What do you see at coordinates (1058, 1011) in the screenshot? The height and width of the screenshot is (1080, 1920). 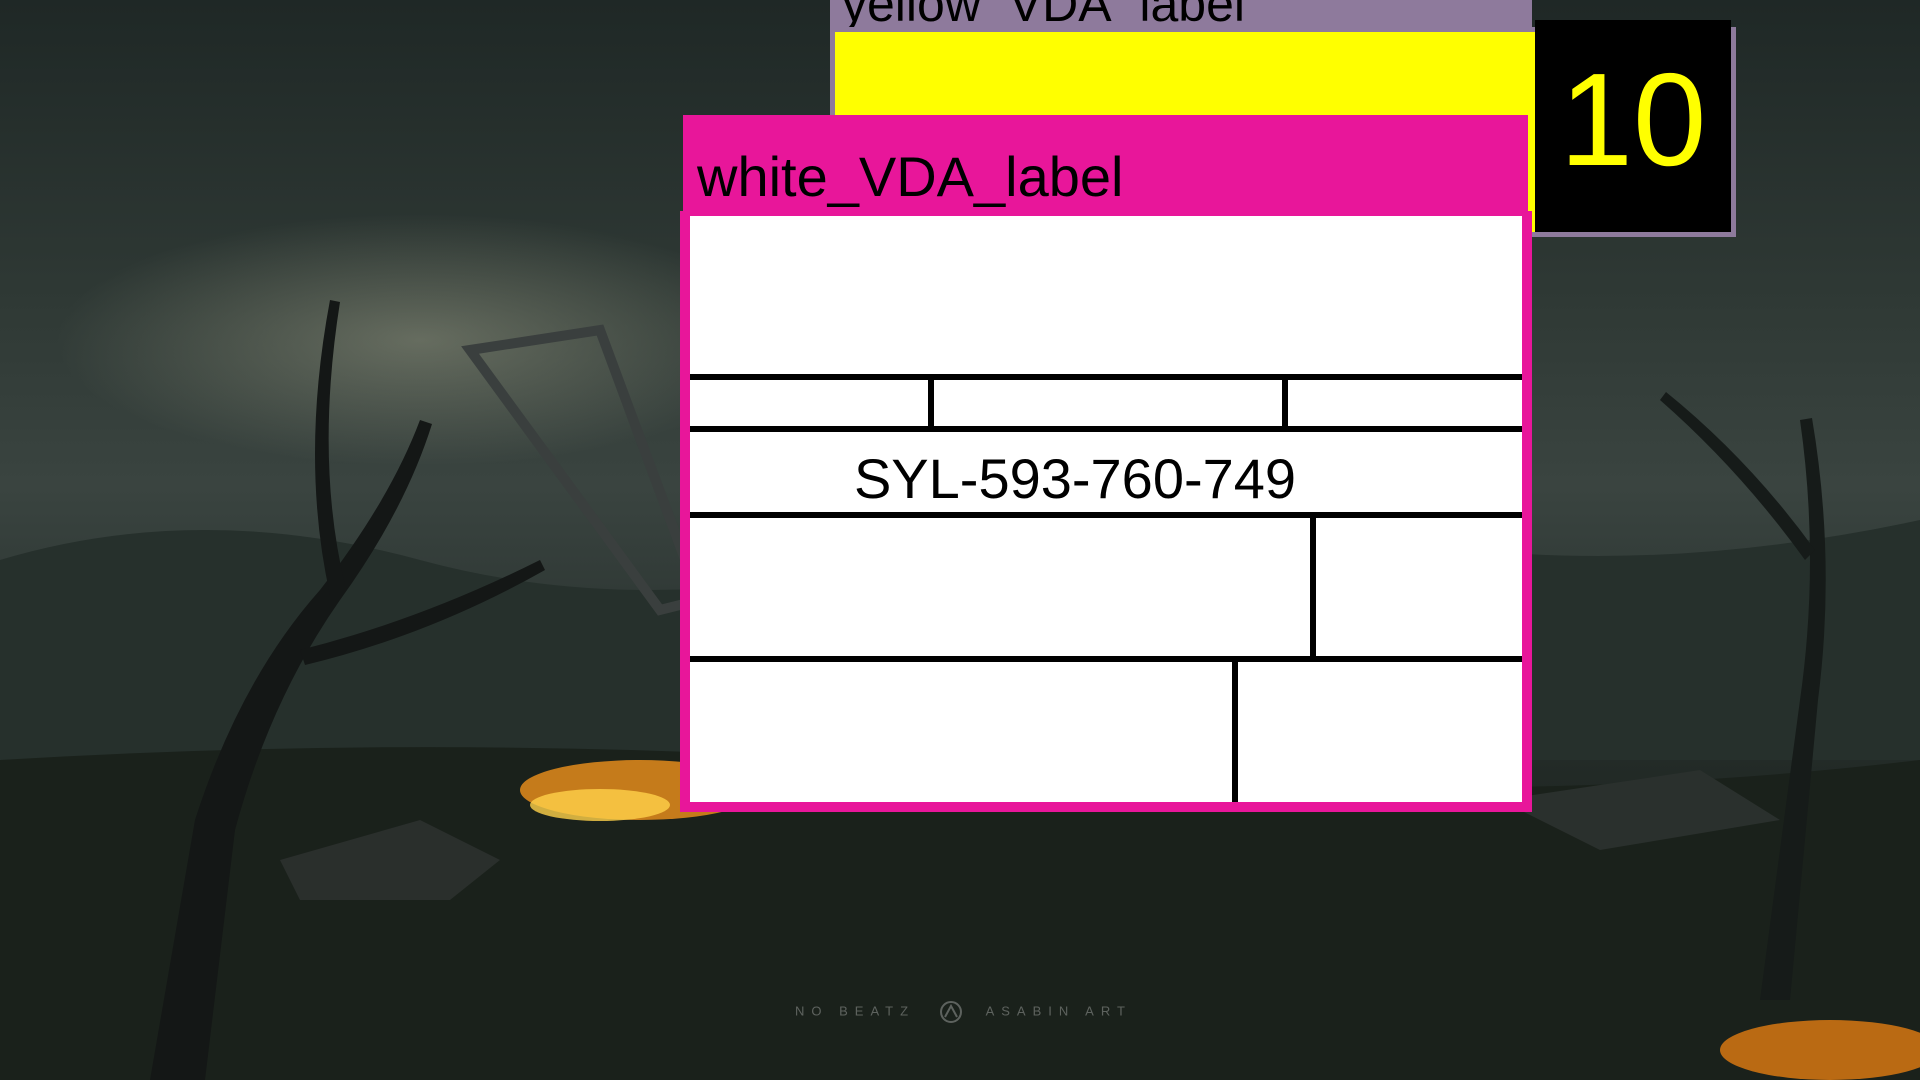 I see `watermark-right-text: ASABIN ART` at bounding box center [1058, 1011].